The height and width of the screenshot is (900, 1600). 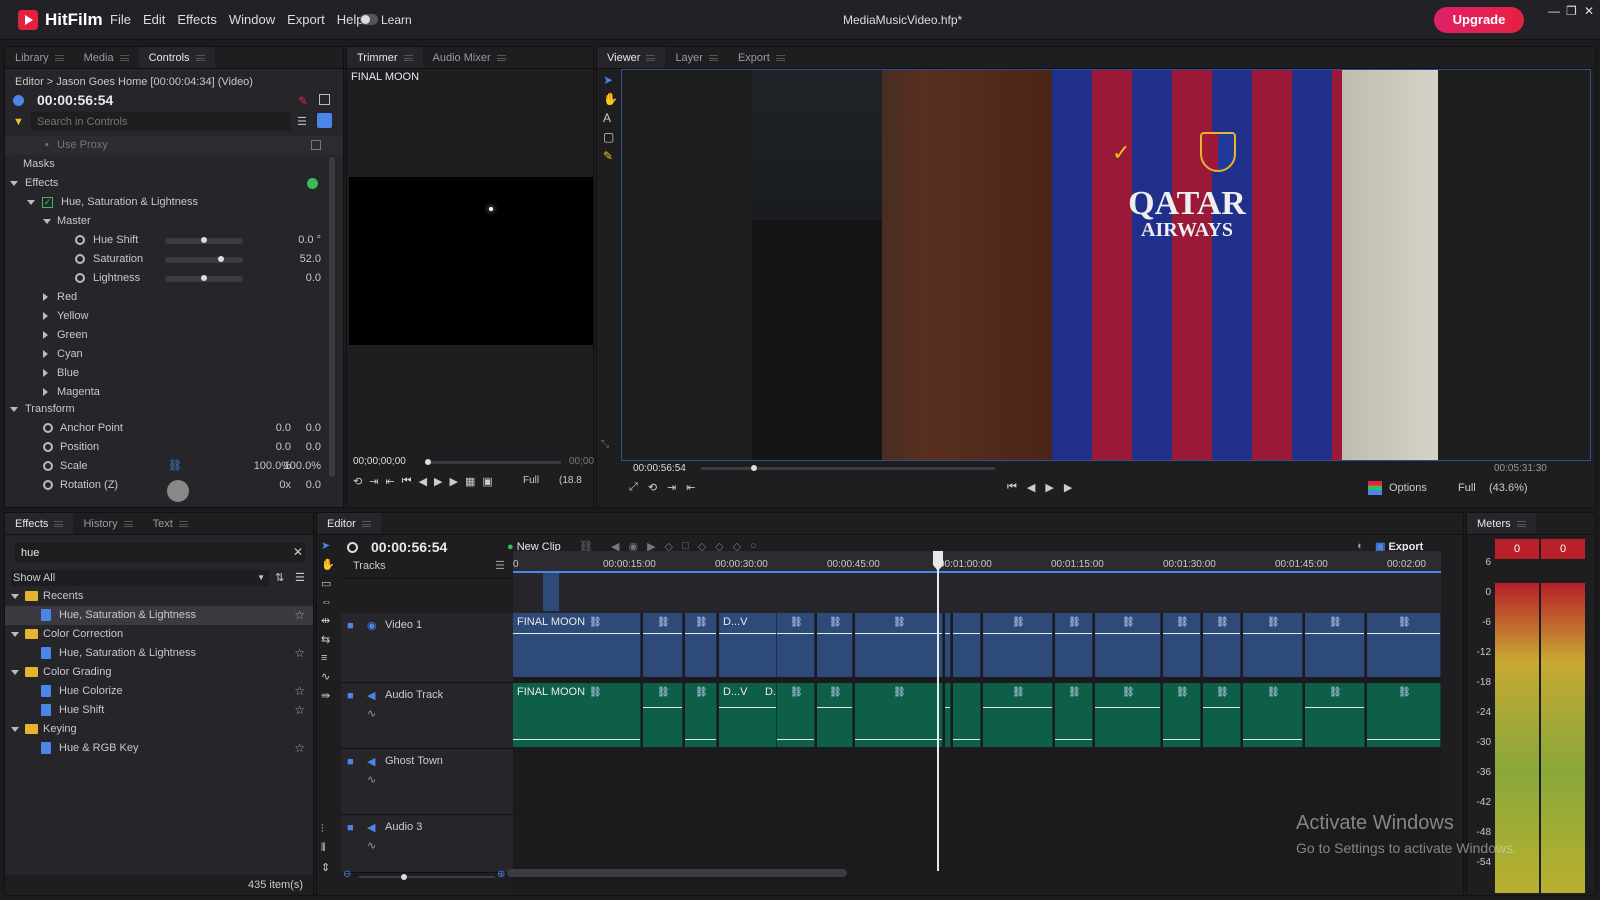 I want to click on zoom-out-icon: ⊖, so click(x=347, y=874).